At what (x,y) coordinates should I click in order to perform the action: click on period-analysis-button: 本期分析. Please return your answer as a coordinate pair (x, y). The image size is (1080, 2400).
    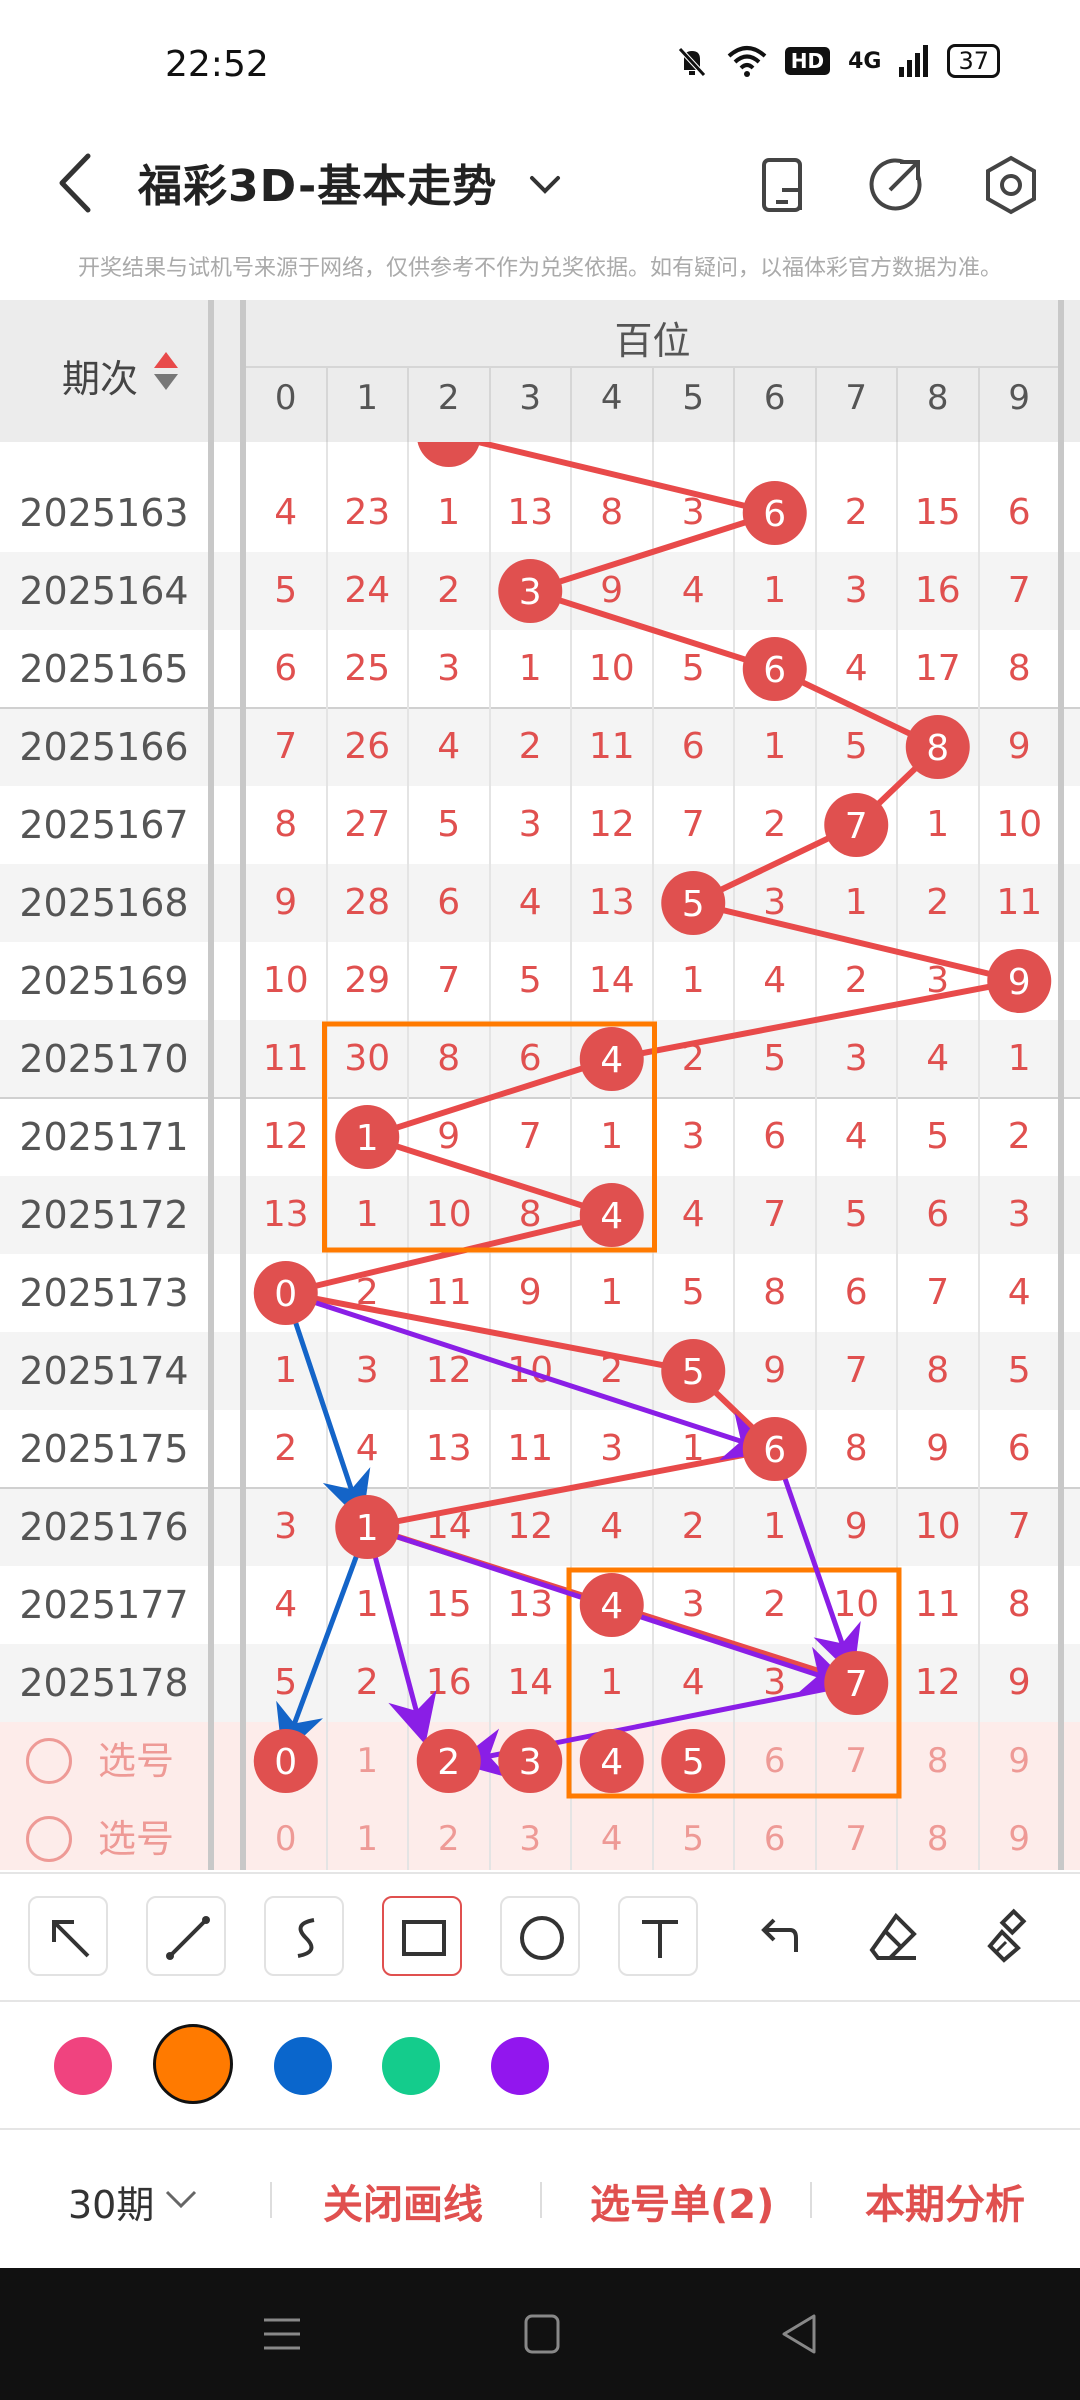
    Looking at the image, I should click on (945, 2201).